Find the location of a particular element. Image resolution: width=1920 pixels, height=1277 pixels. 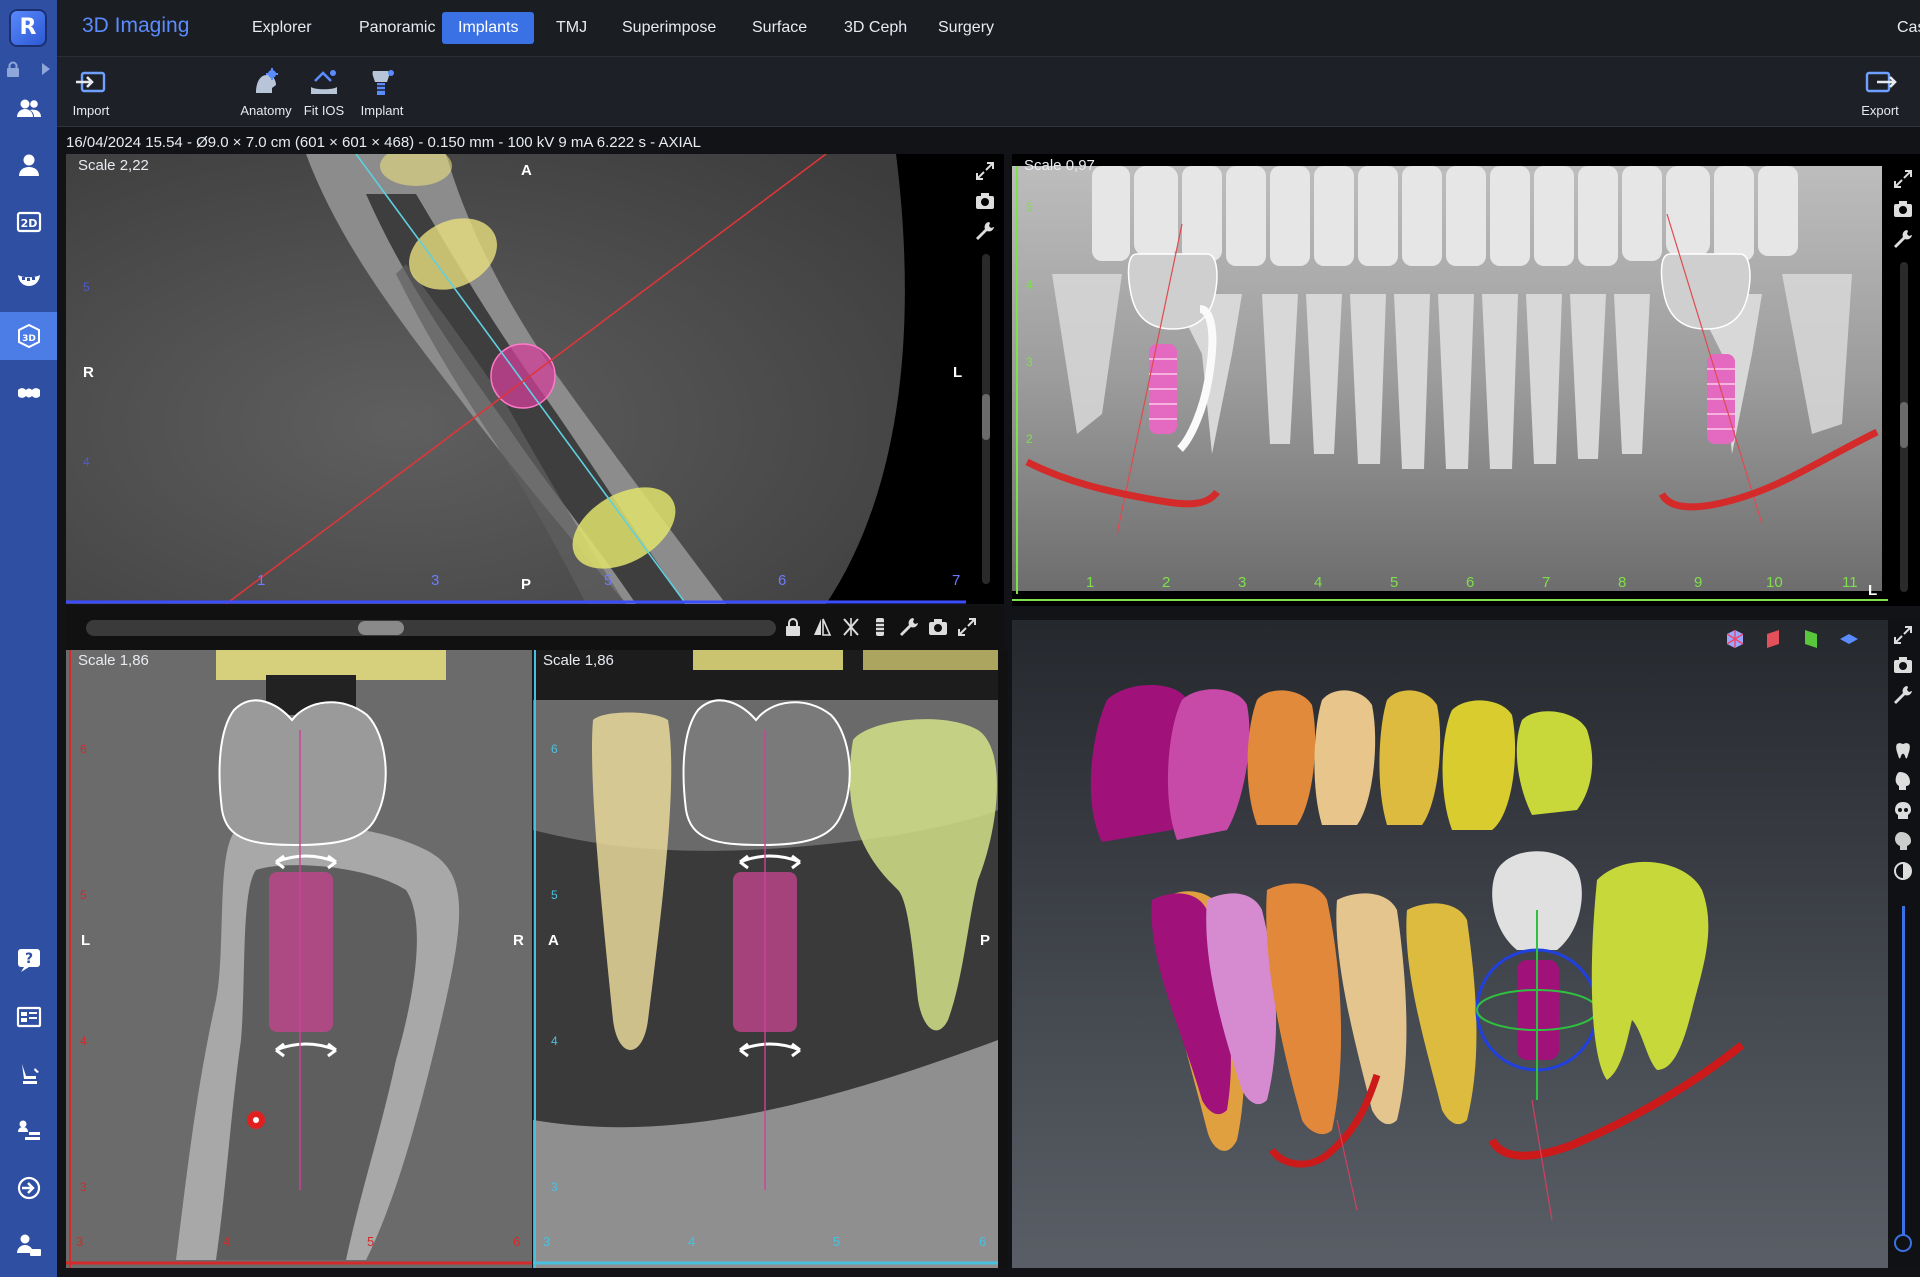

mirror-button is located at coordinates (824, 629).